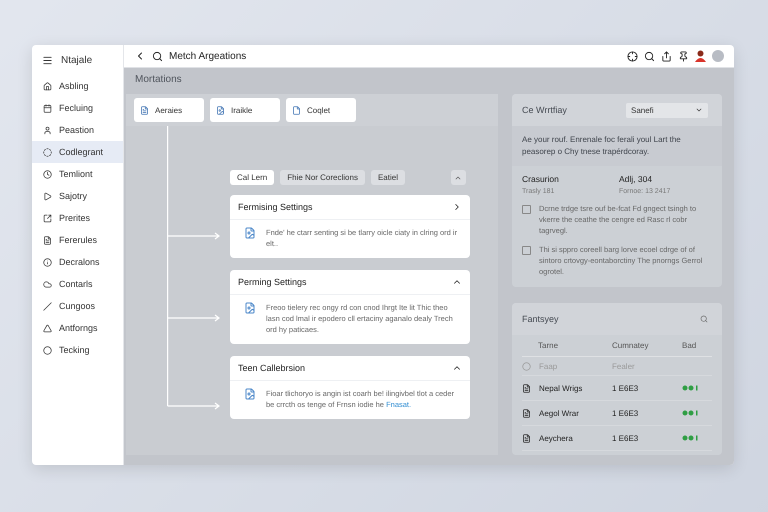 The height and width of the screenshot is (512, 768). Describe the element at coordinates (77, 196) in the screenshot. I see `sidebar-item: Sajotry` at that location.